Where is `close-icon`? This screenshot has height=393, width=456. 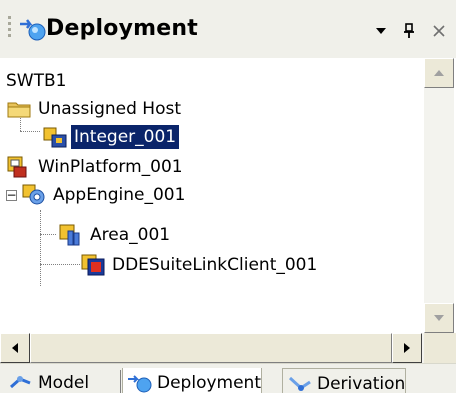 close-icon is located at coordinates (439, 31).